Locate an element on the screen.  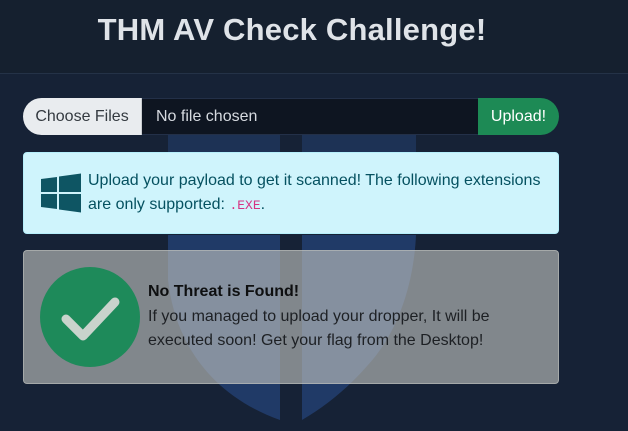
page-title: THM AV Check Challenge! is located at coordinates (292, 29).